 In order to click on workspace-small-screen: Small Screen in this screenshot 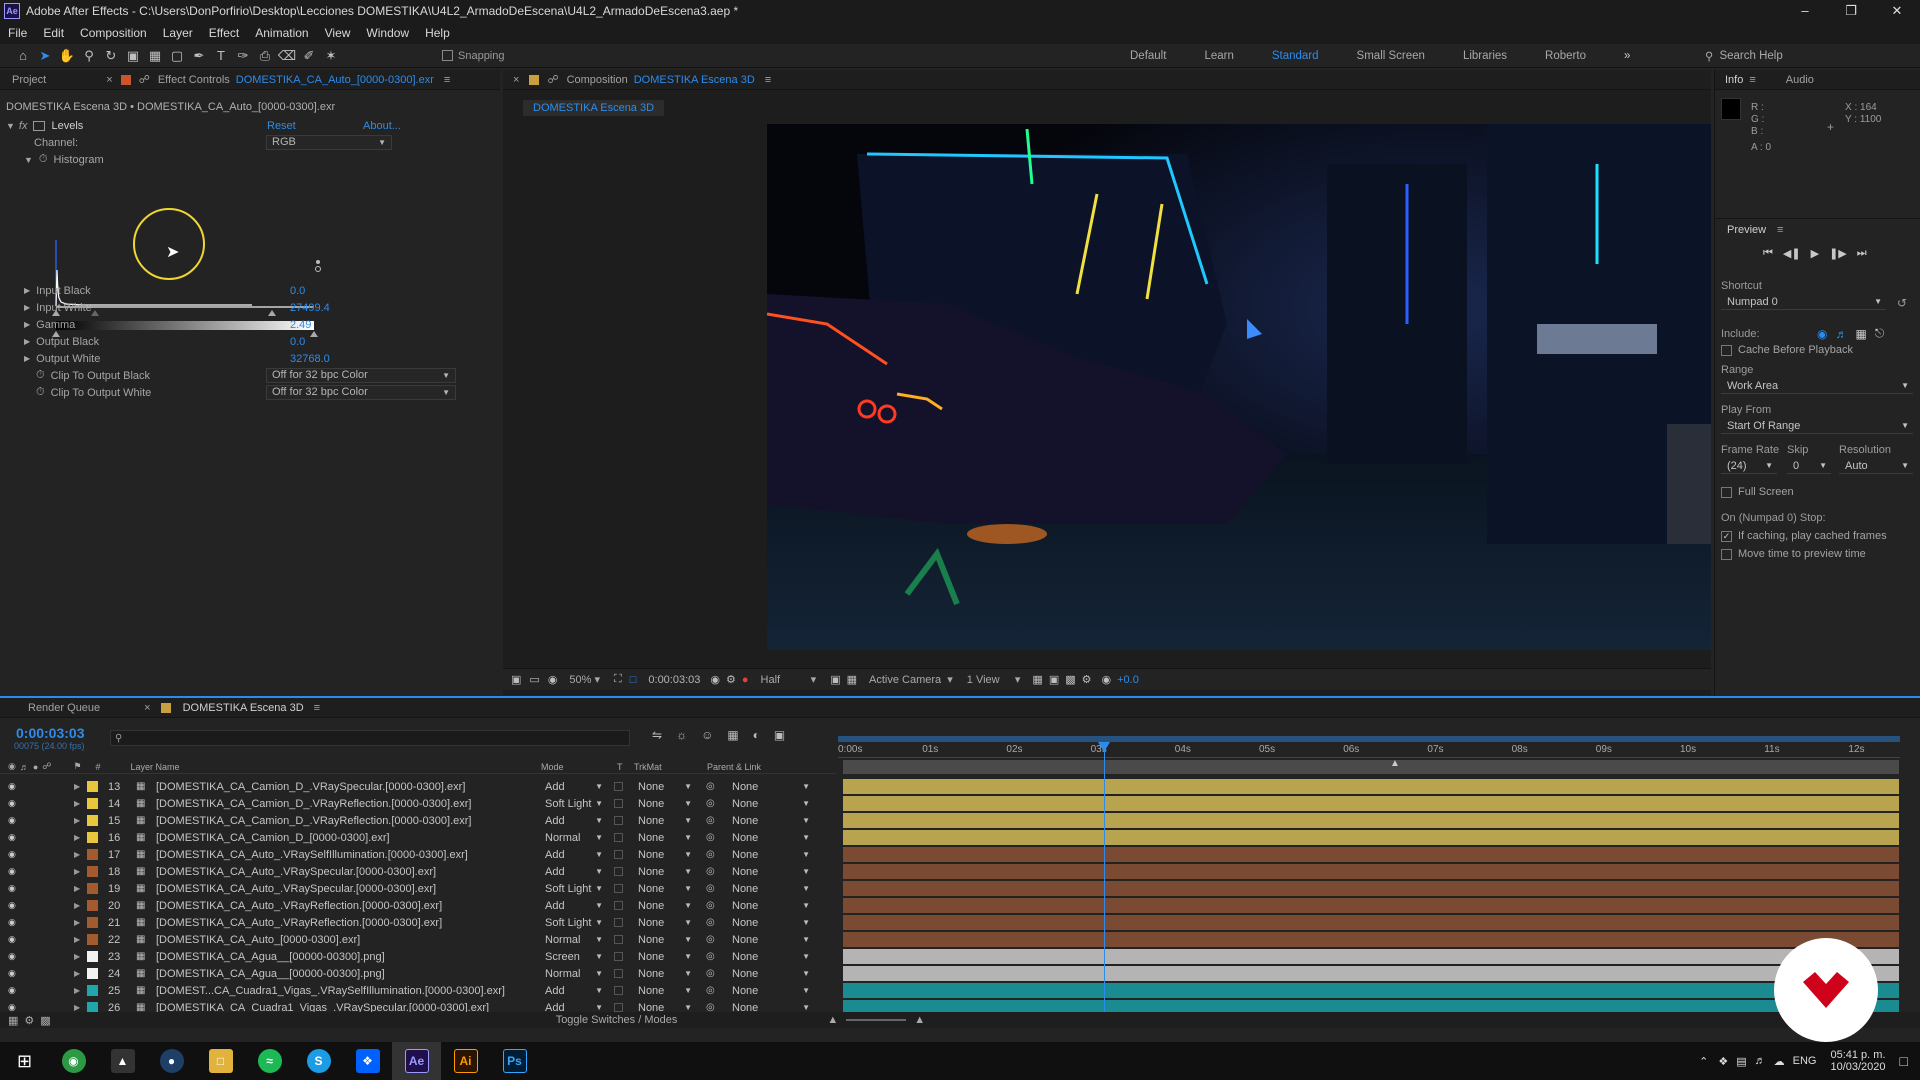, I will do `click(1391, 56)`.